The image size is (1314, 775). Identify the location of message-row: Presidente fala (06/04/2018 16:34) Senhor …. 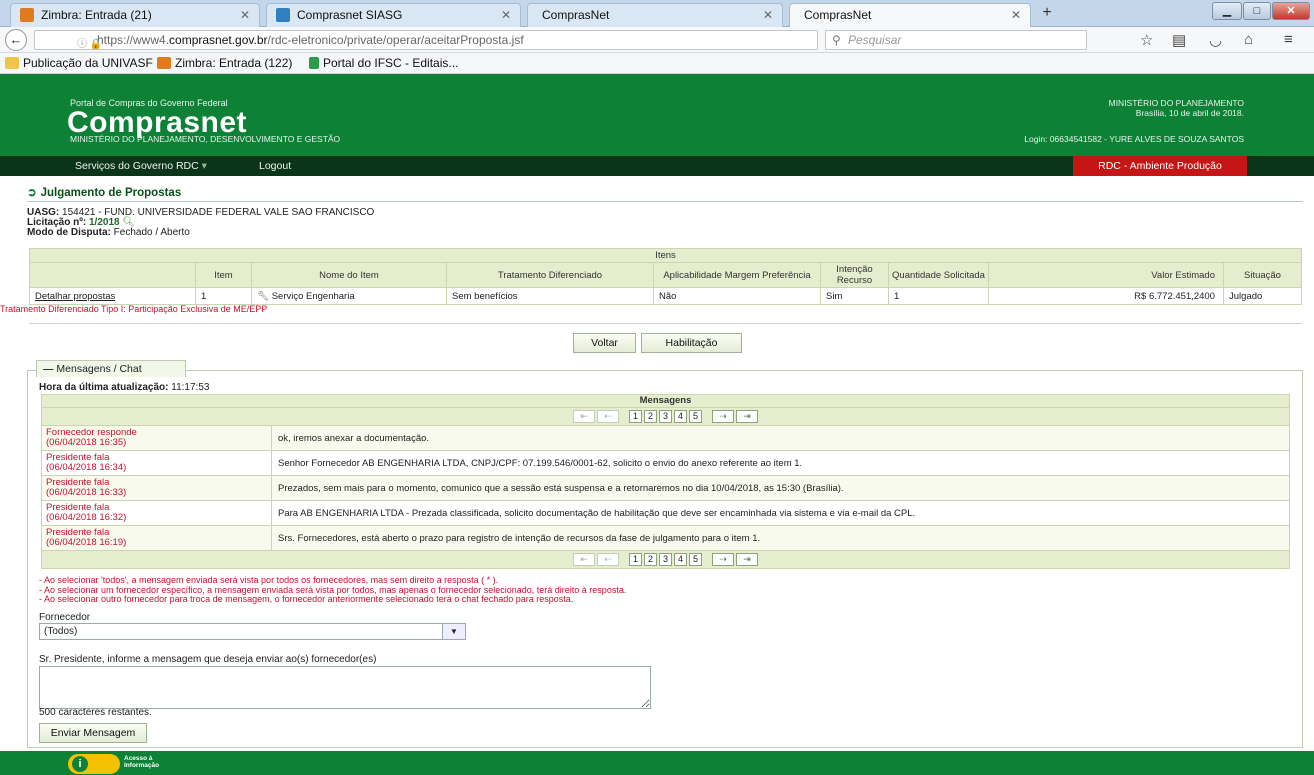
(665, 463).